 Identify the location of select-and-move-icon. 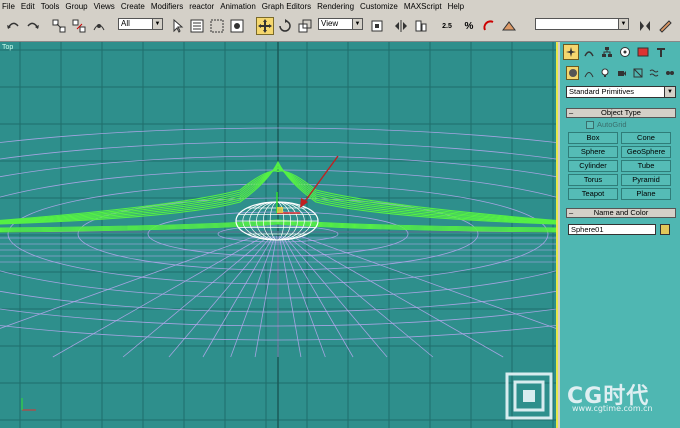
(265, 26).